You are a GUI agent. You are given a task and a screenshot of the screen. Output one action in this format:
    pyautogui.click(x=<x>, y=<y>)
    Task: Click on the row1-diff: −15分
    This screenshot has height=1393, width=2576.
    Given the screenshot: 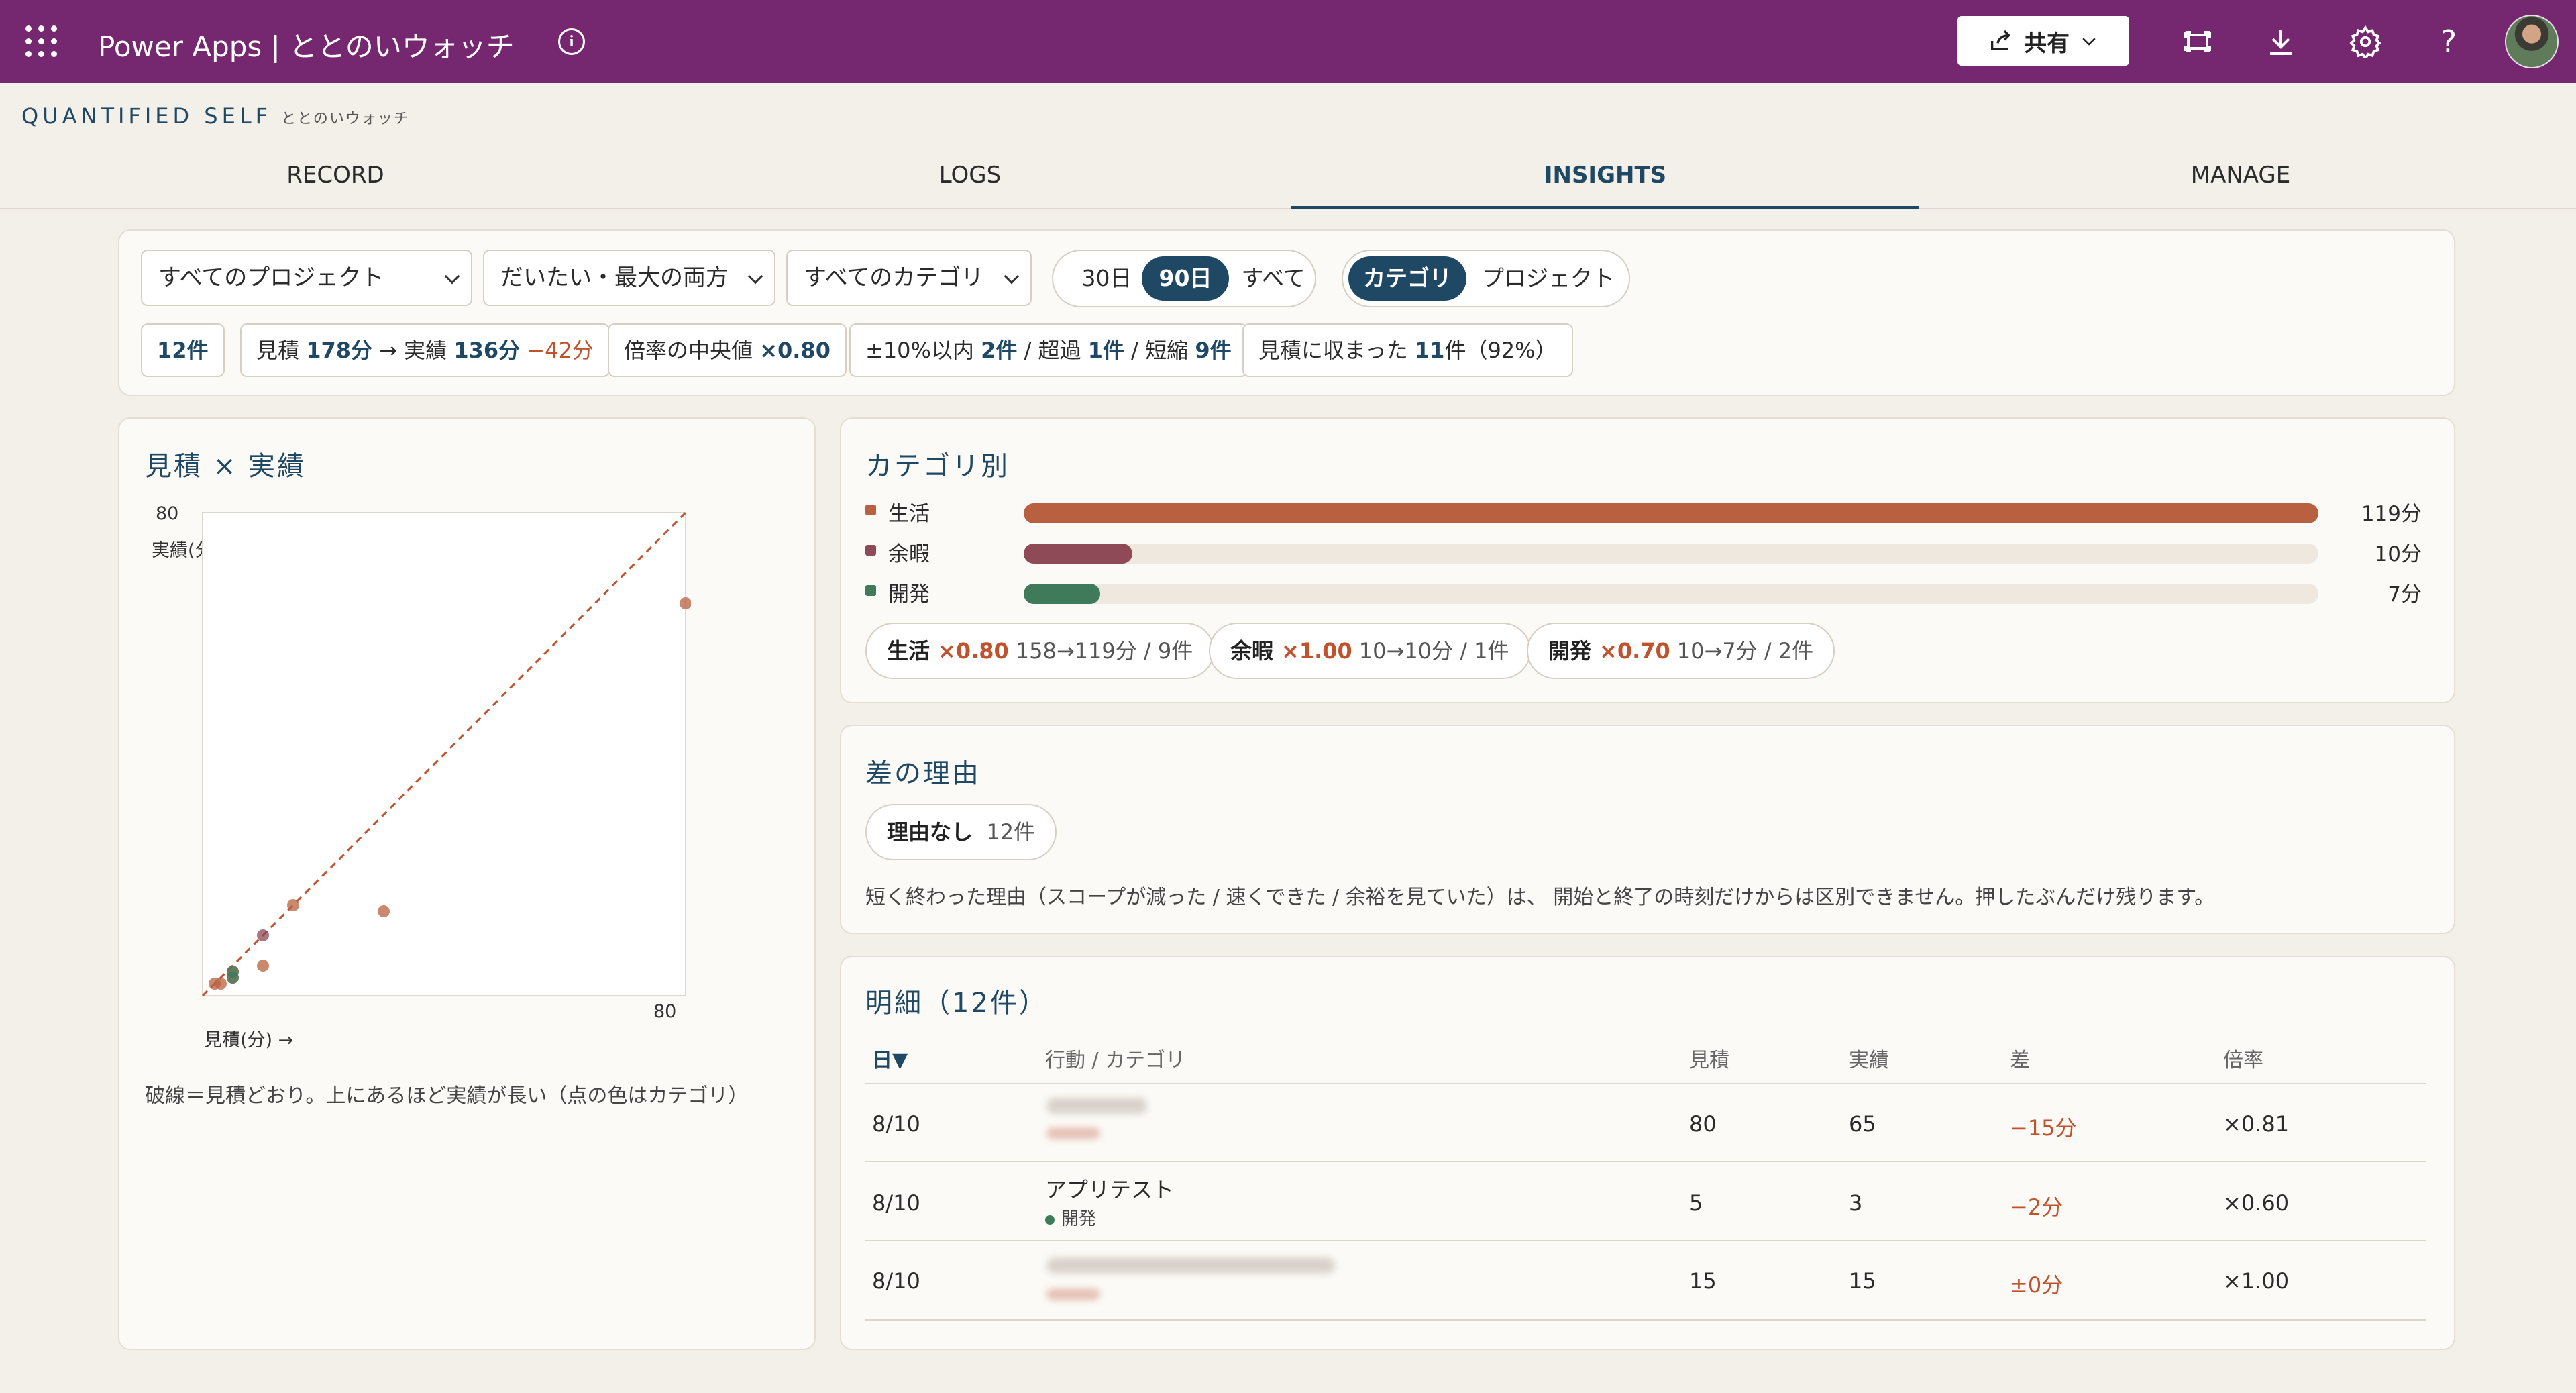 What is the action you would take?
    pyautogui.click(x=2043, y=1128)
    